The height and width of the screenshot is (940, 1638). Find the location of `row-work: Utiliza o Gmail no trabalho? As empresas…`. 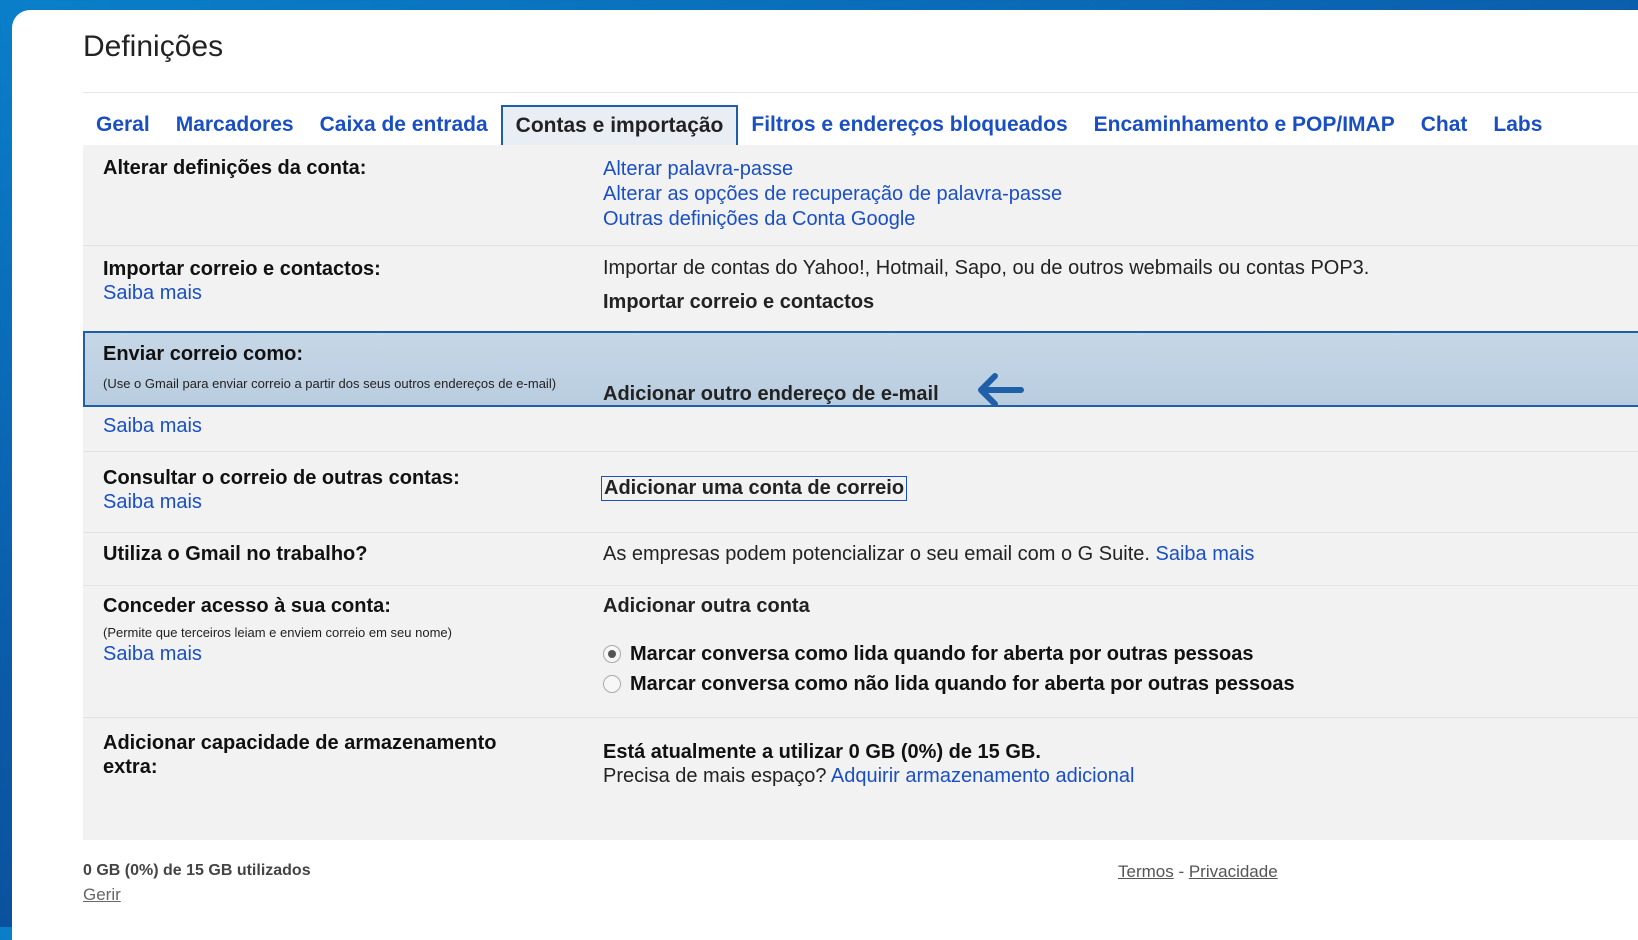

row-work: Utiliza o Gmail no trabalho? As empresas… is located at coordinates (860, 558).